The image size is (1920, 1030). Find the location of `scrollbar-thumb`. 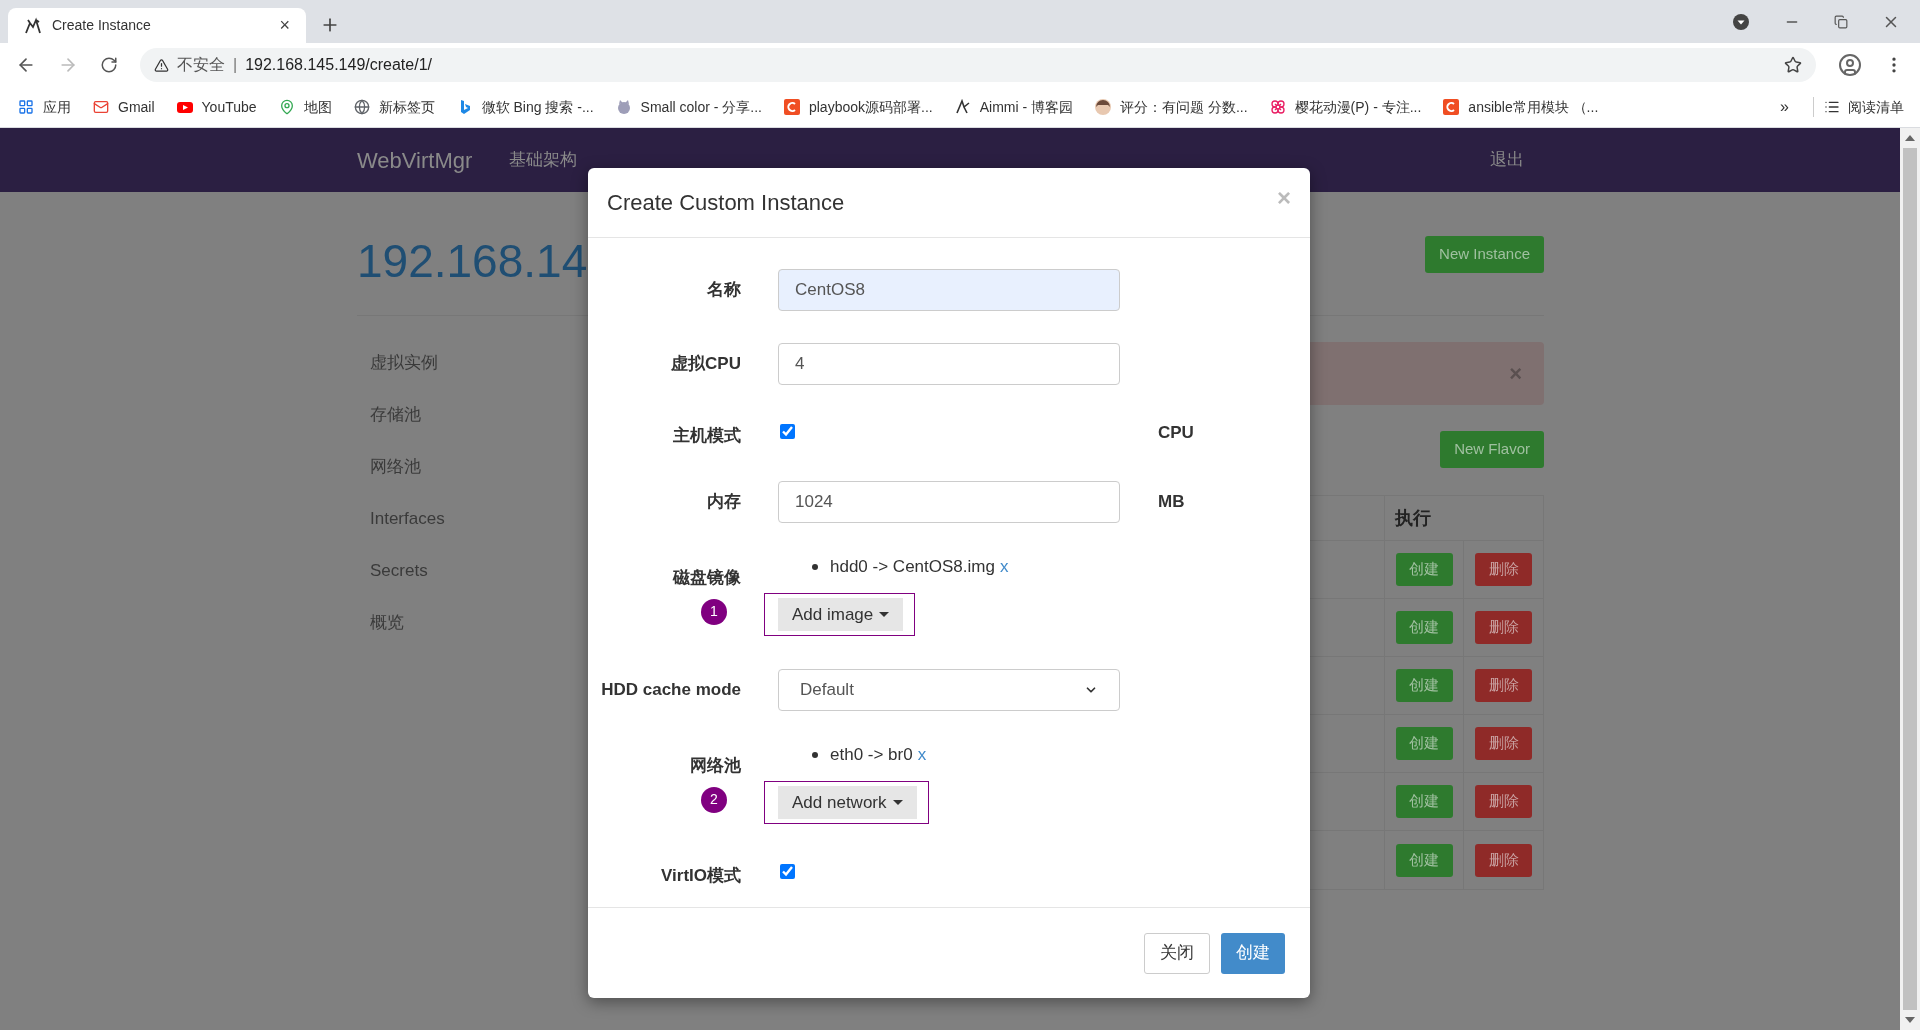

scrollbar-thumb is located at coordinates (1910, 579).